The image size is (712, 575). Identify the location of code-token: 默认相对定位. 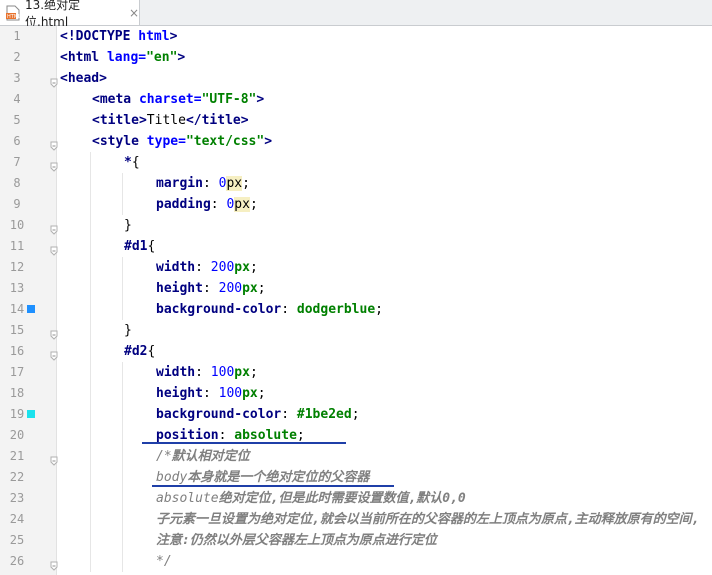
(210, 456).